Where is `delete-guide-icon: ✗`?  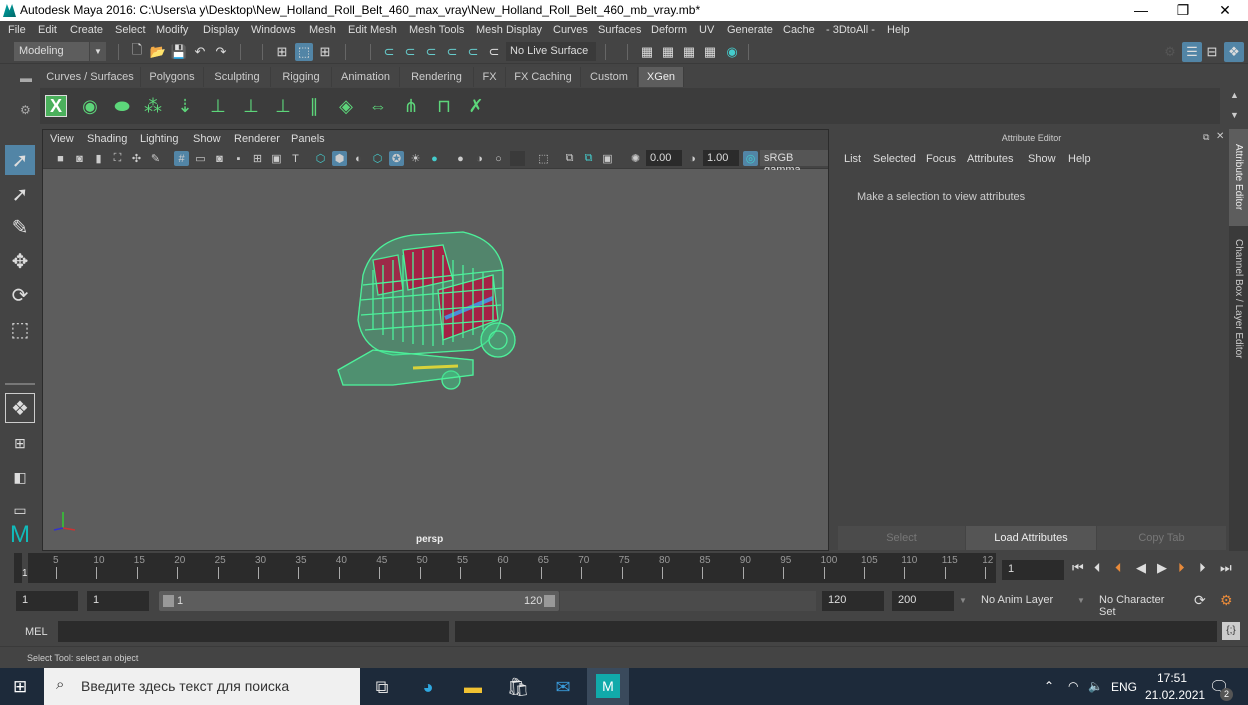 delete-guide-icon: ✗ is located at coordinates (476, 106).